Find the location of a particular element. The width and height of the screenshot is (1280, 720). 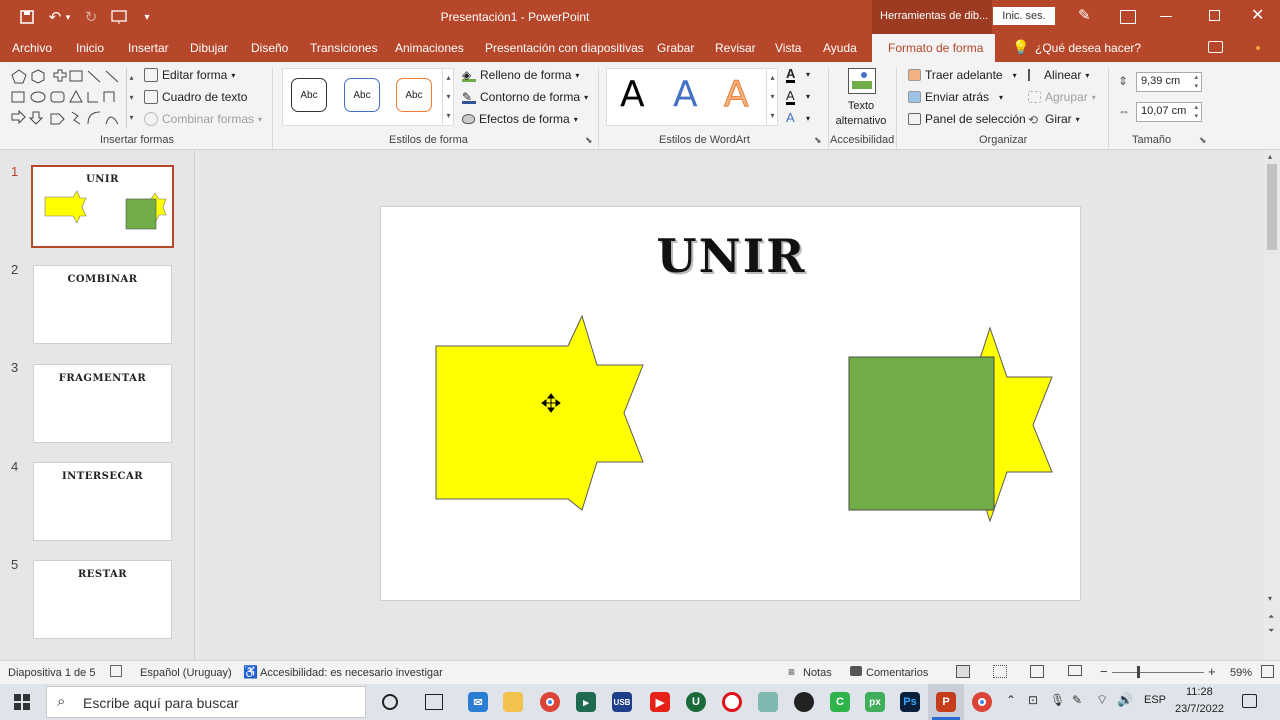

group-button: Agrupar ▾ is located at coordinates (1062, 97).